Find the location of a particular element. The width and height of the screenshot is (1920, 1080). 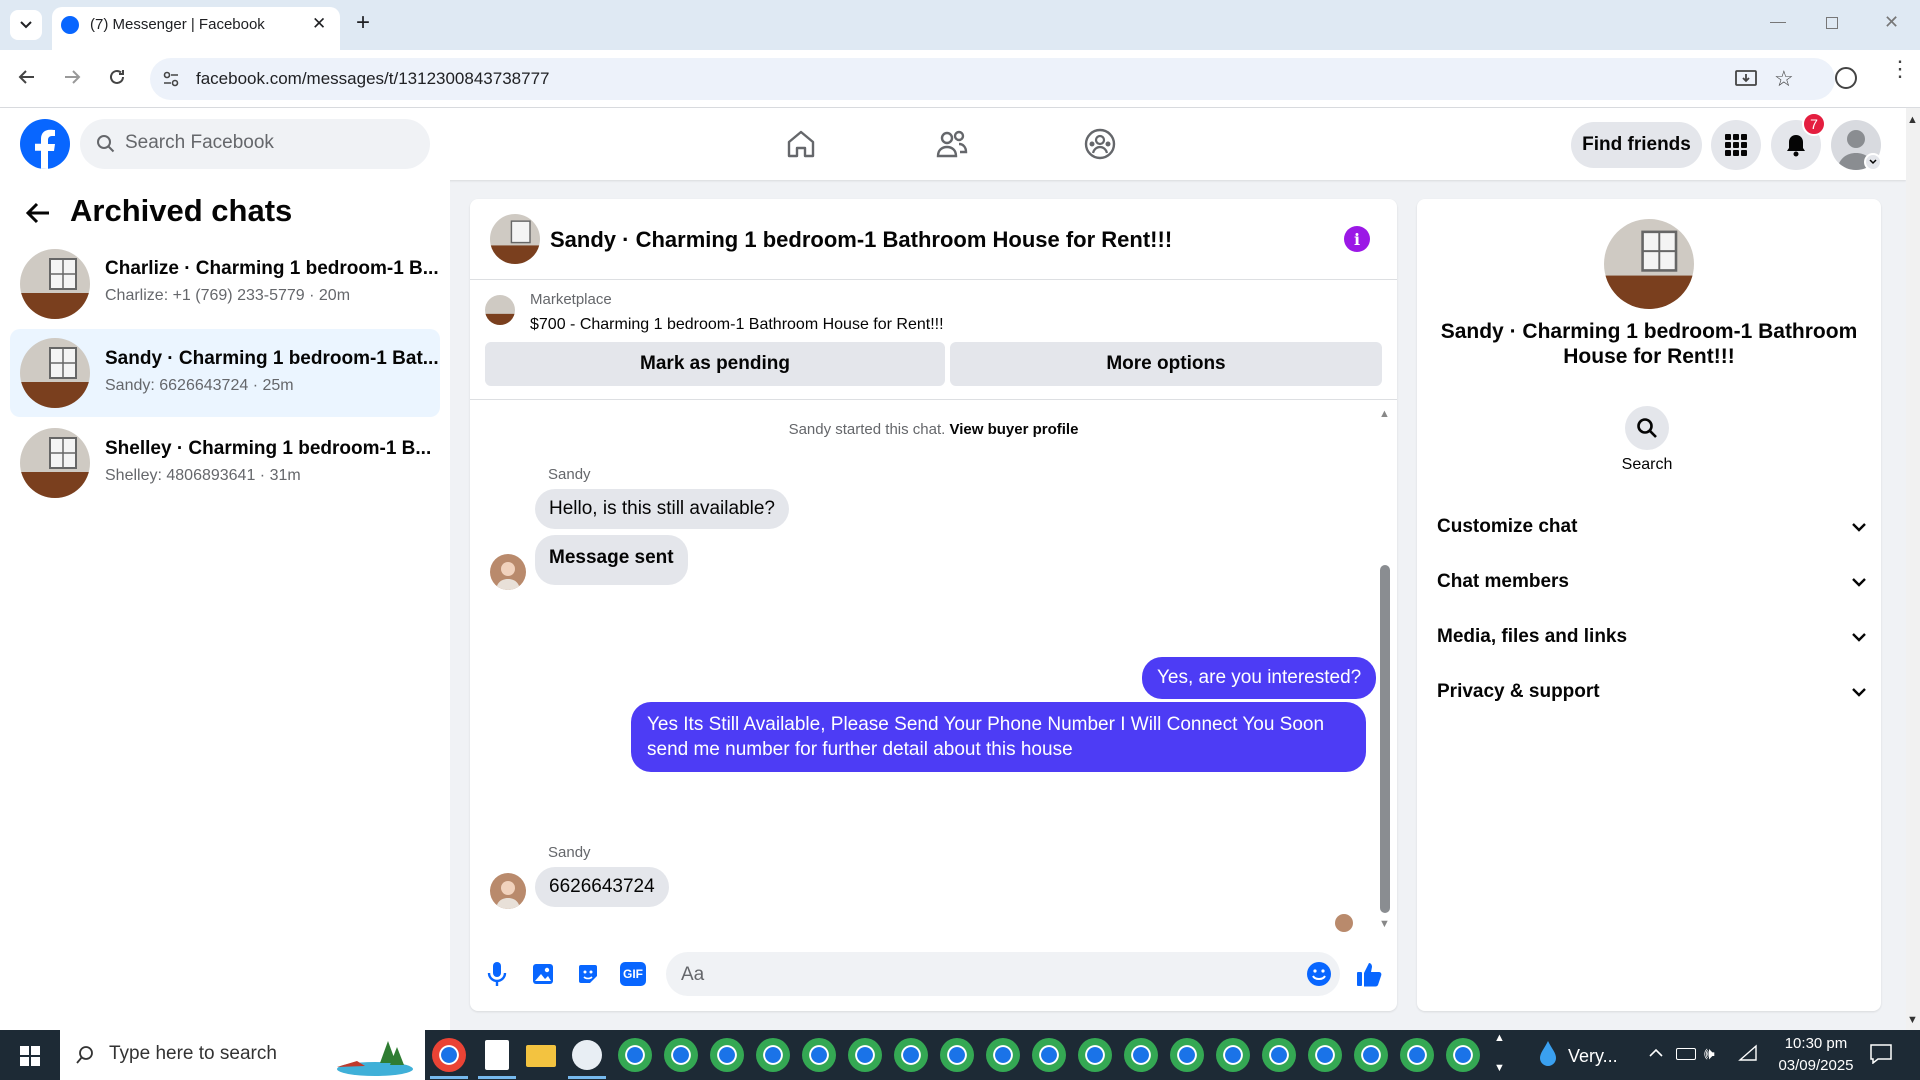

page-scroll-down-icon: ▼ is located at coordinates (1912, 1020).